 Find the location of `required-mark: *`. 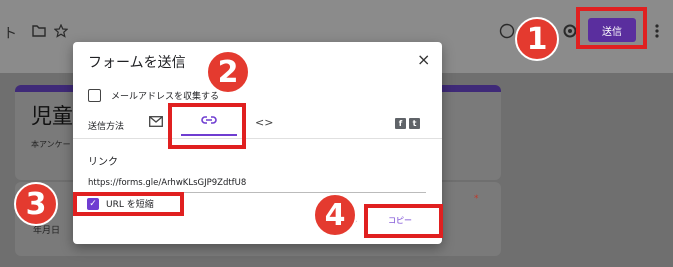

required-mark: * is located at coordinates (476, 199).